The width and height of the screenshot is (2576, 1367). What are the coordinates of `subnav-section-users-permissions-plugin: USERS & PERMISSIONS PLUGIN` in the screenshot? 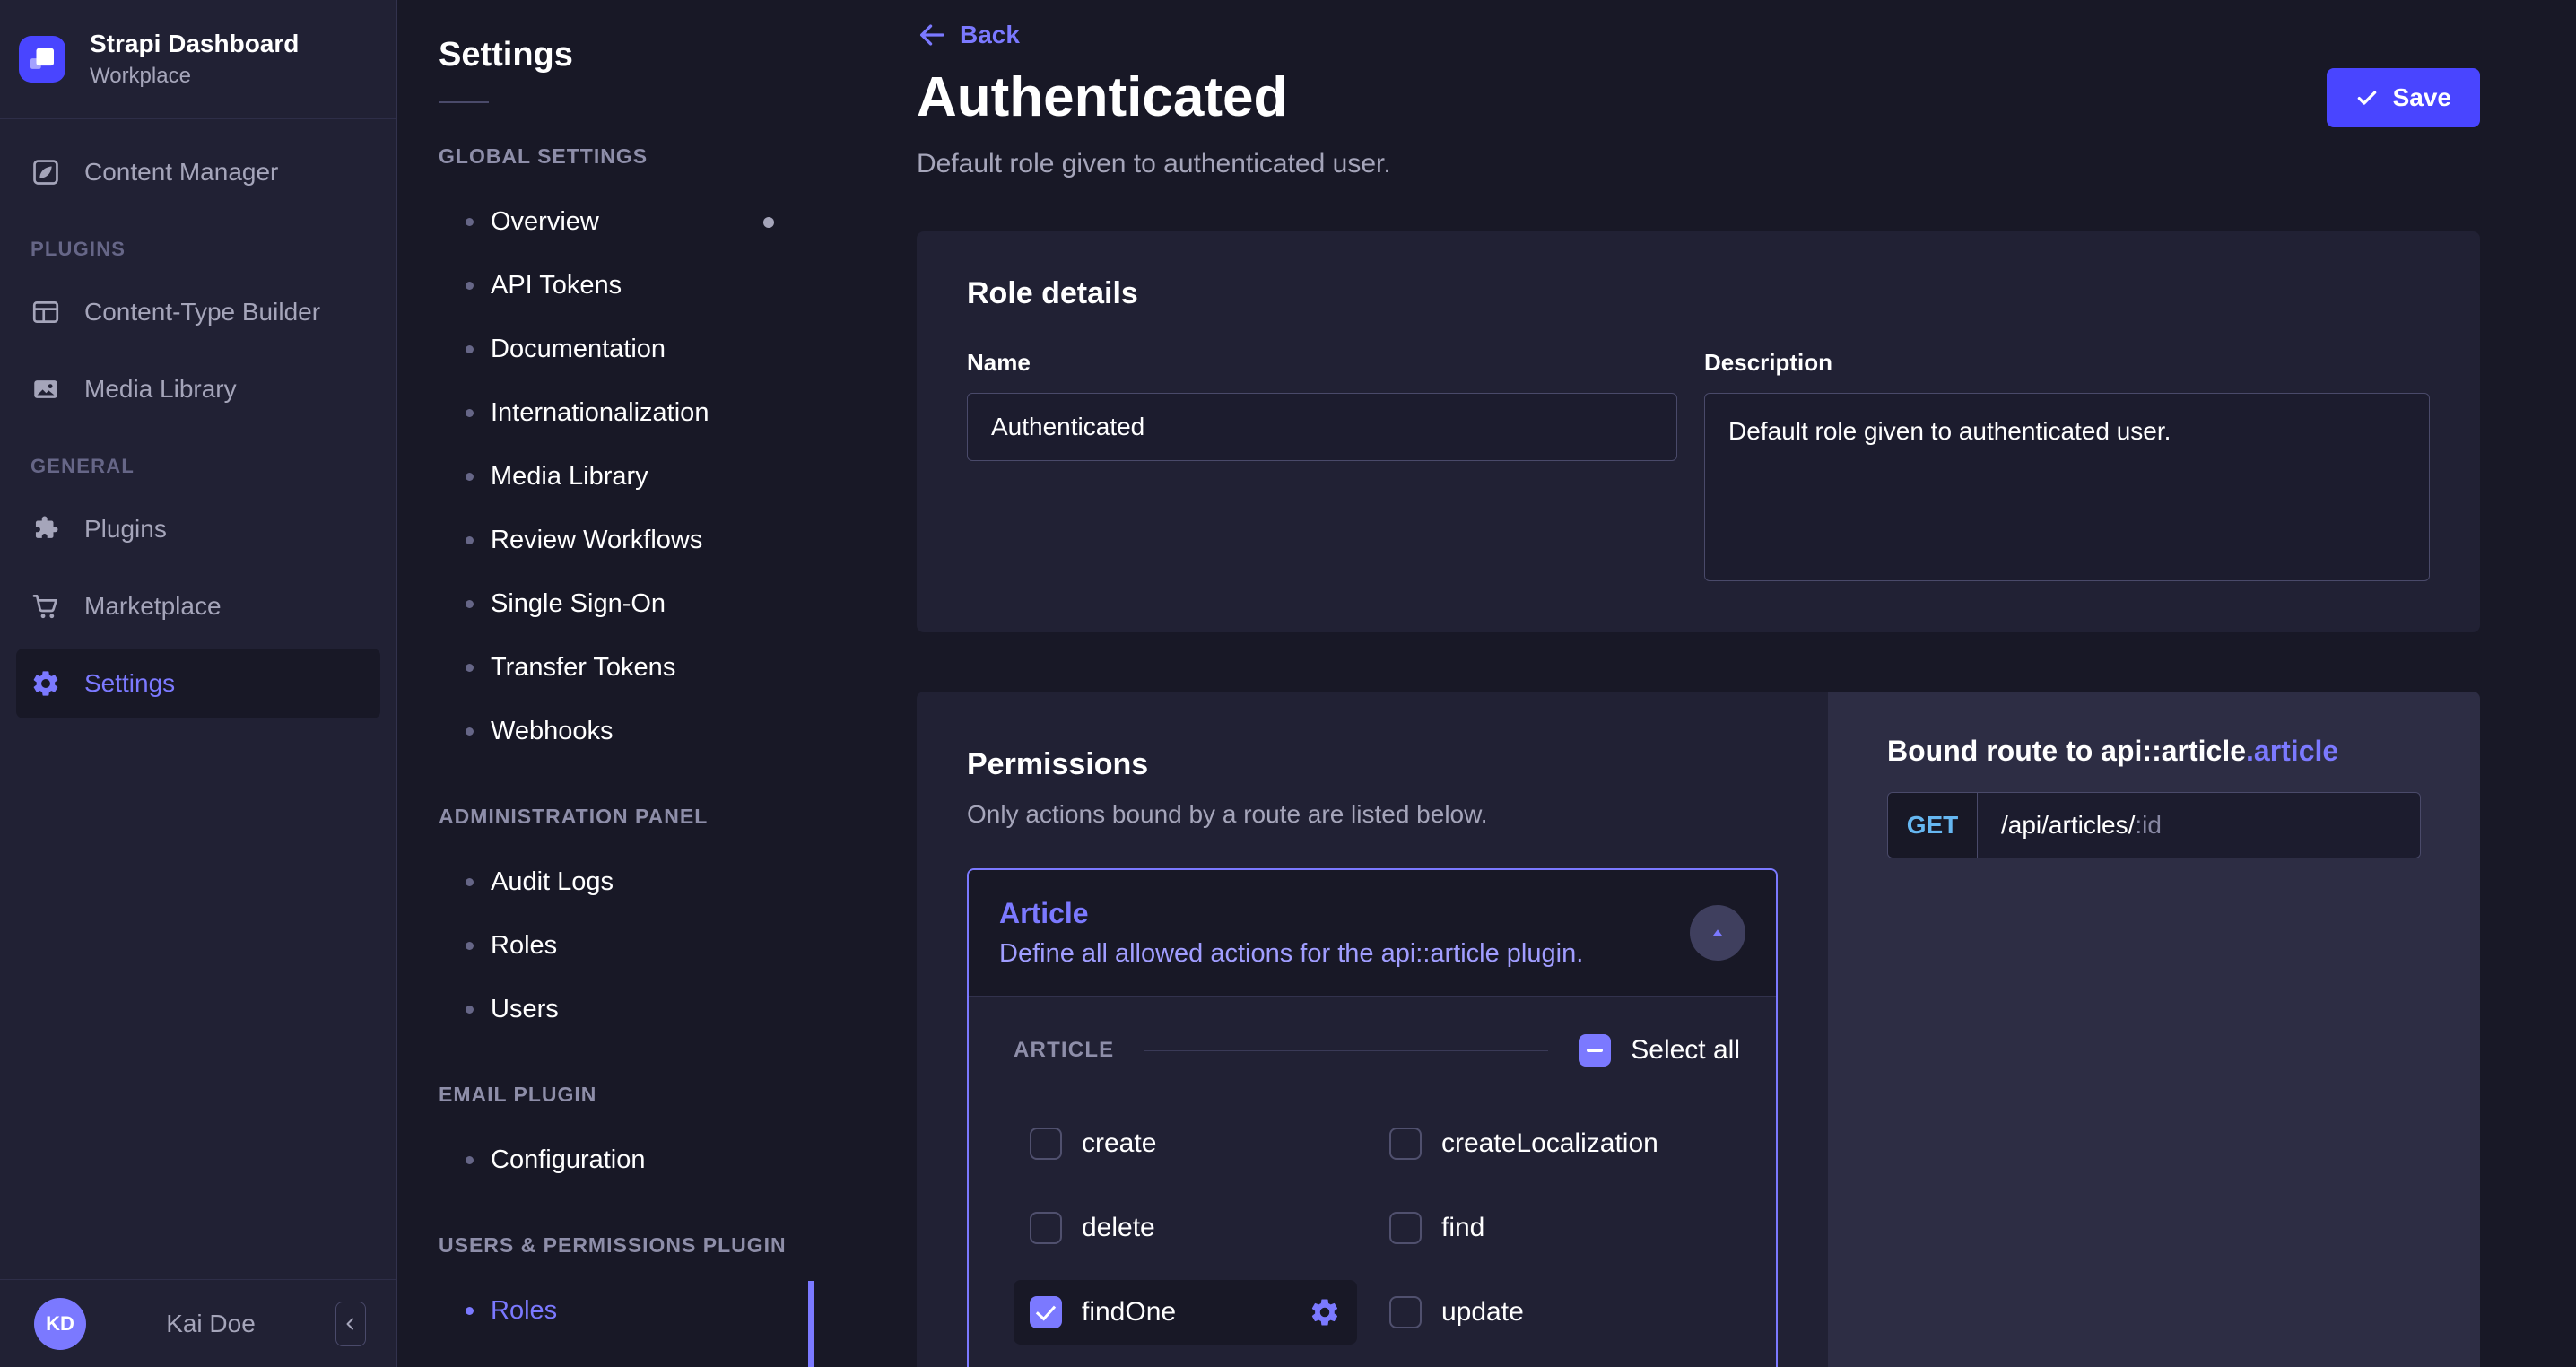 It's located at (613, 1245).